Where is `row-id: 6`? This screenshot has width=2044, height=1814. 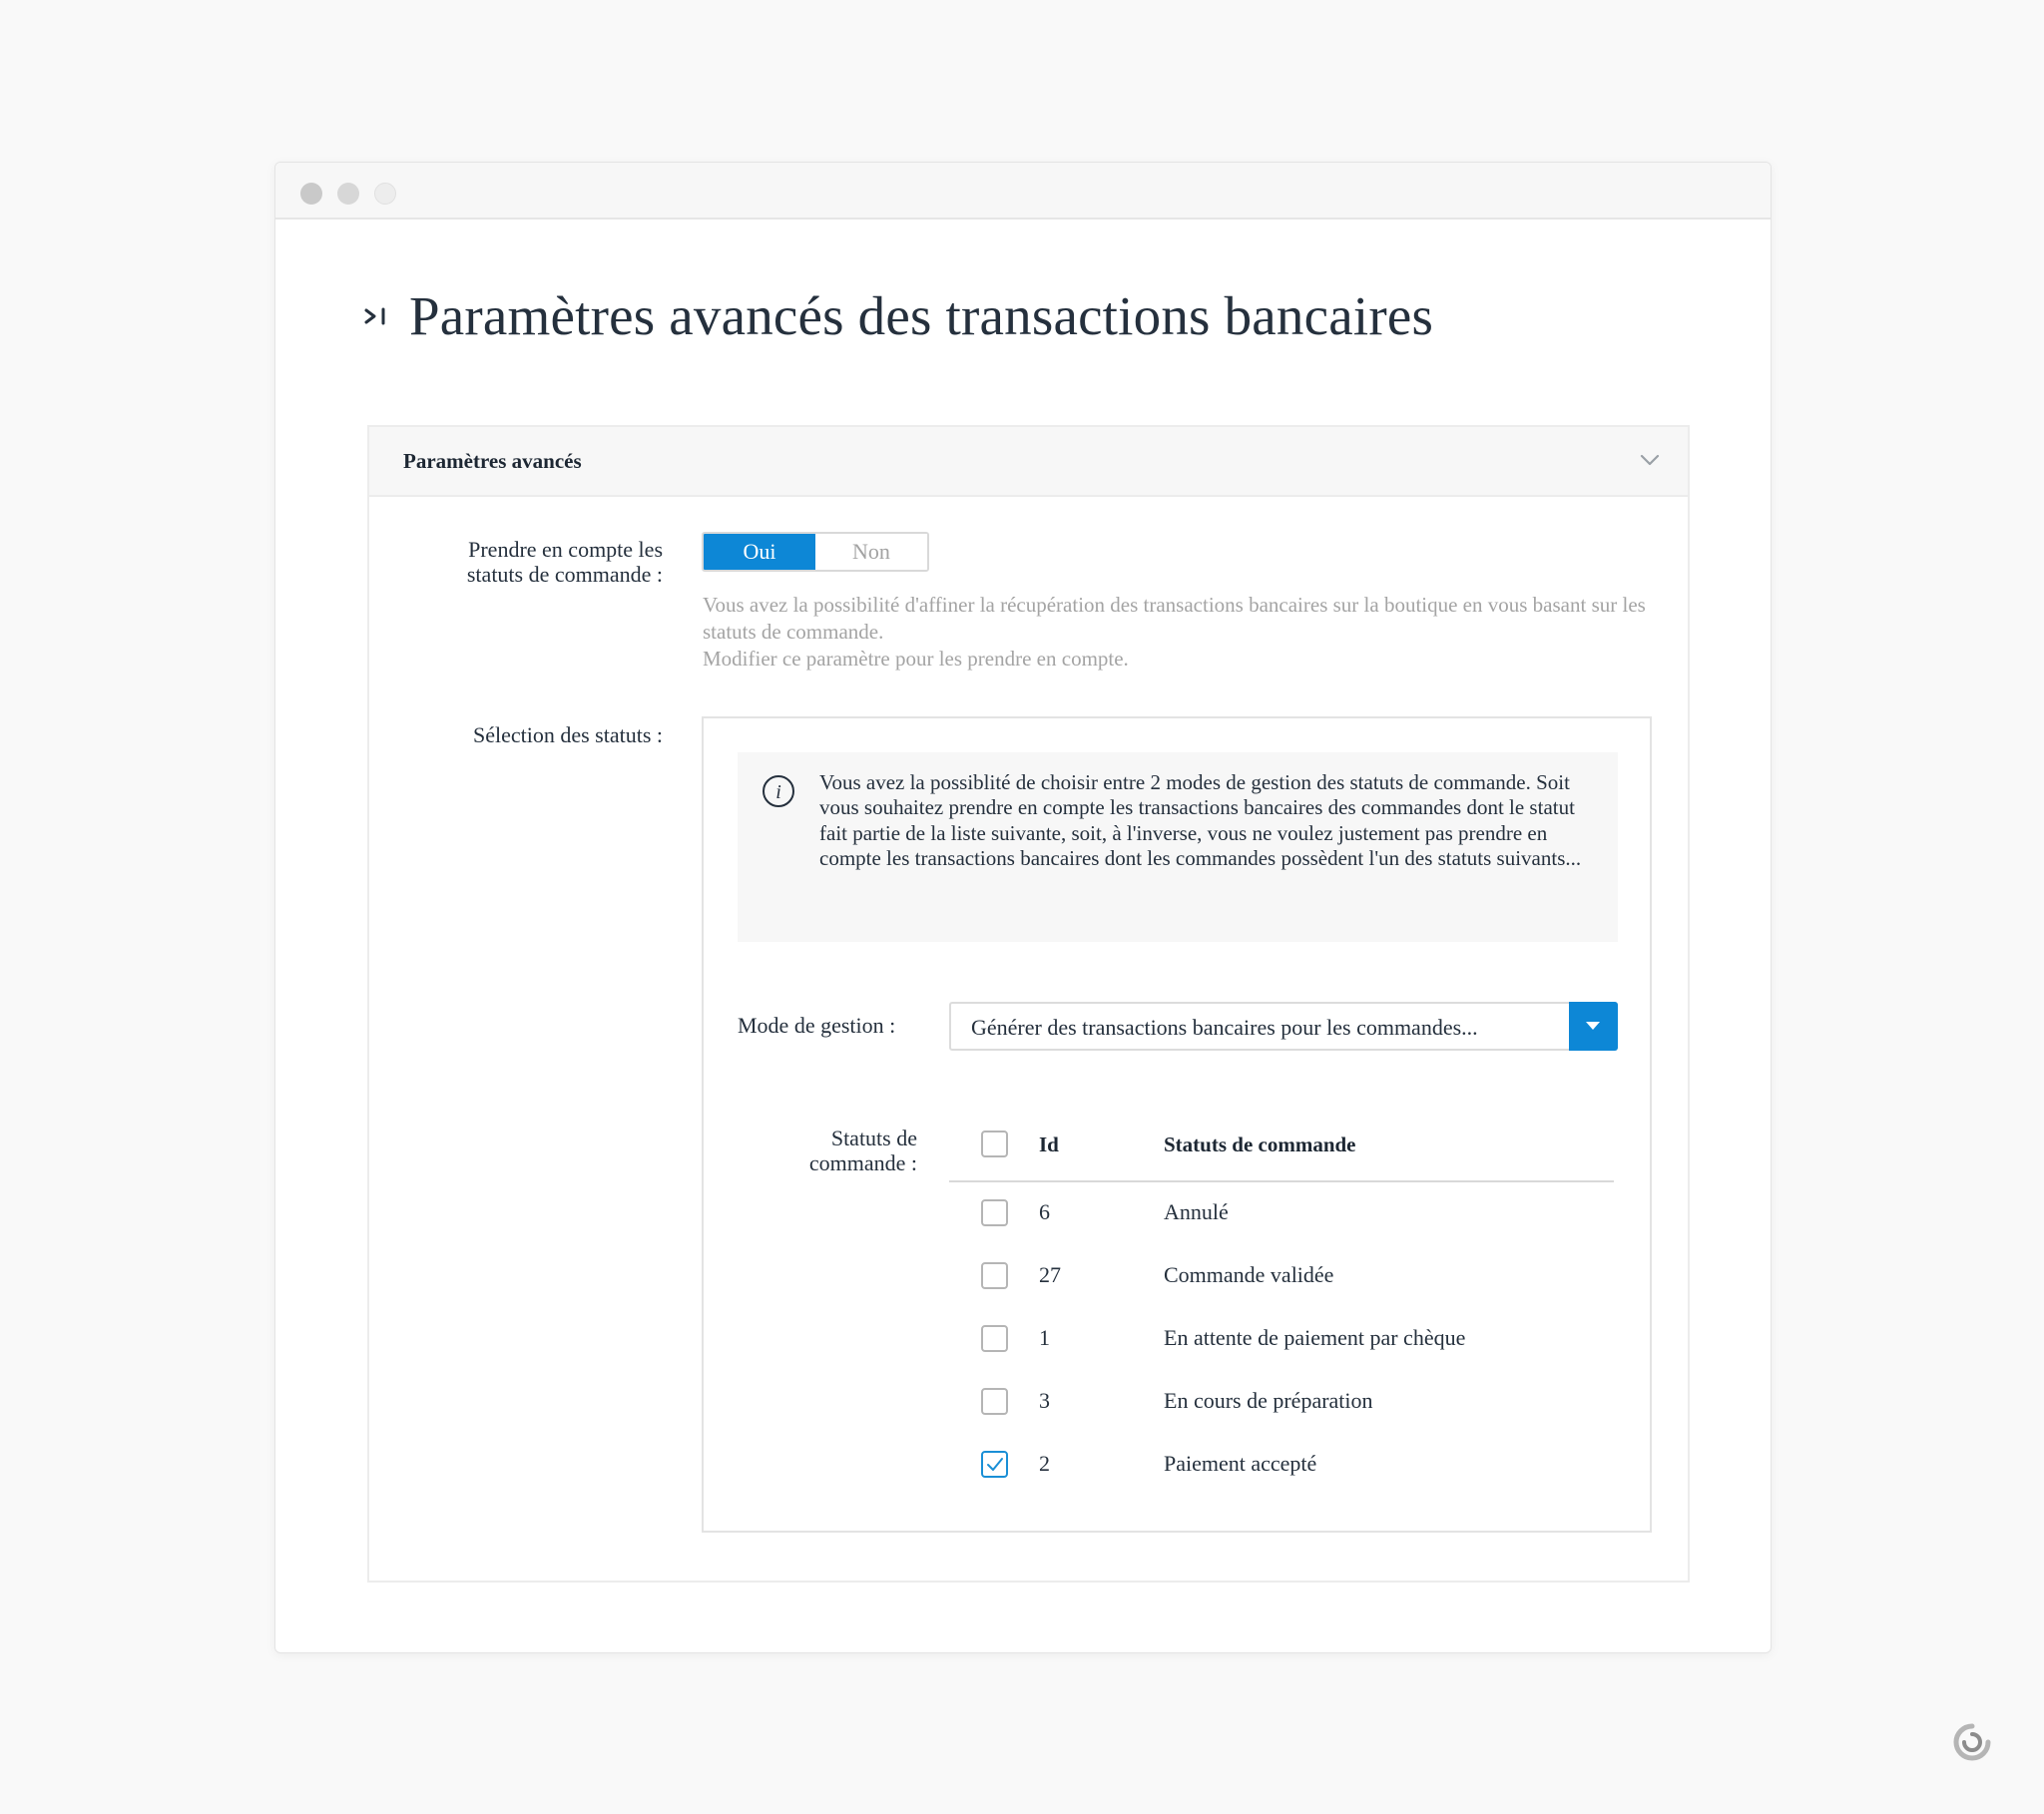
row-id: 6 is located at coordinates (1044, 1211).